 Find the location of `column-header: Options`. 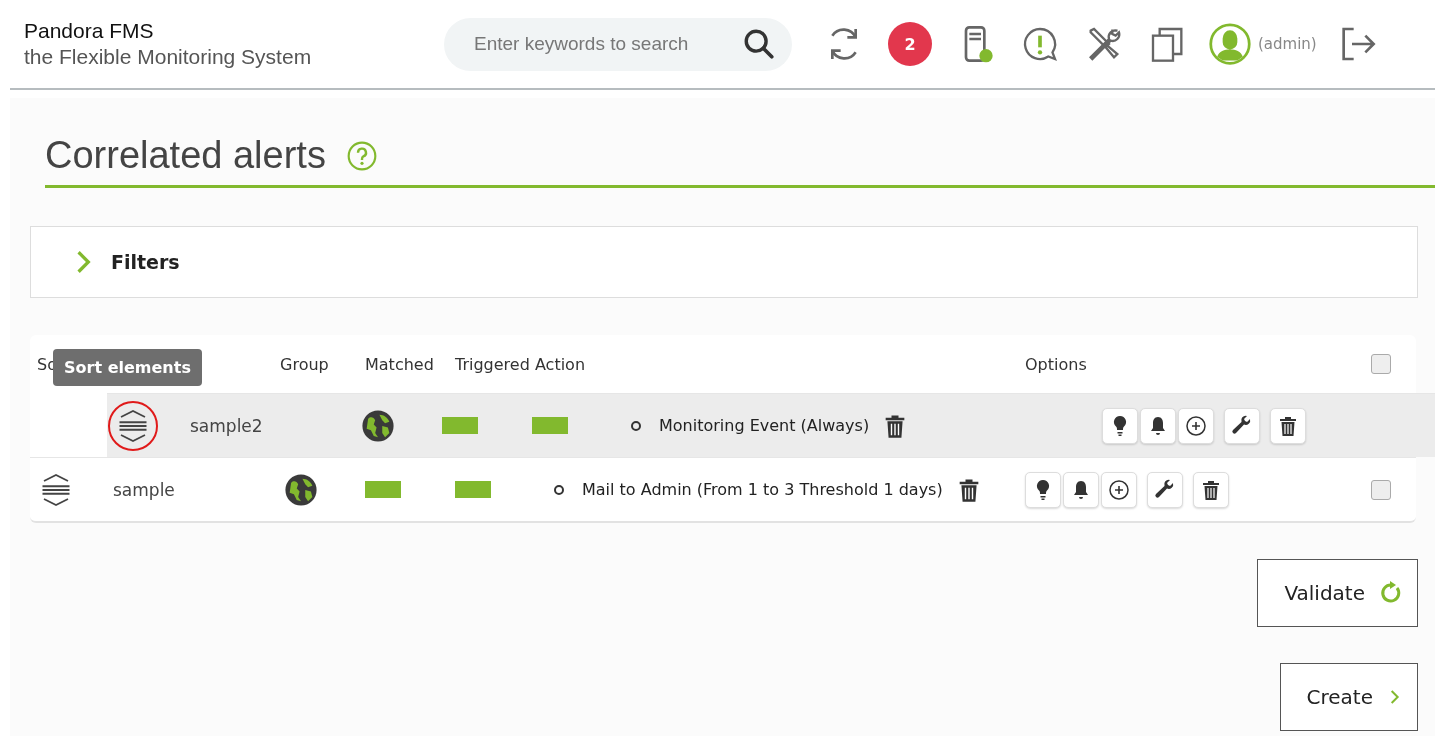

column-header: Options is located at coordinates (1056, 364).